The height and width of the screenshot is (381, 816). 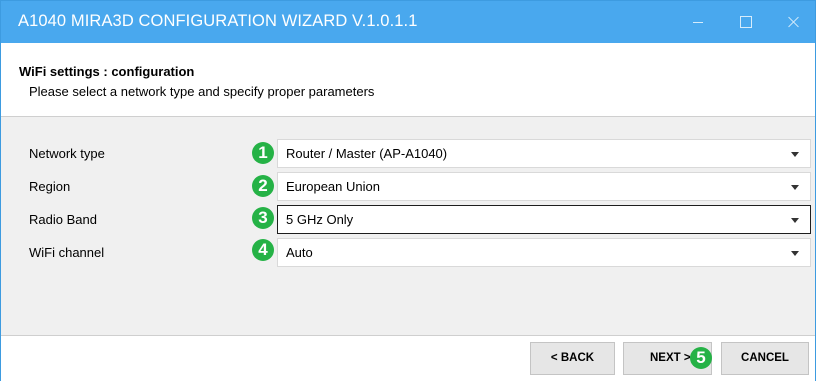 I want to click on cancel-button: CANCEL, so click(x=765, y=358).